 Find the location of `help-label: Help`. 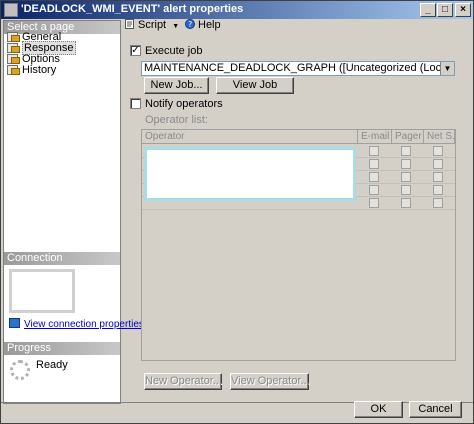

help-label: Help is located at coordinates (209, 25).